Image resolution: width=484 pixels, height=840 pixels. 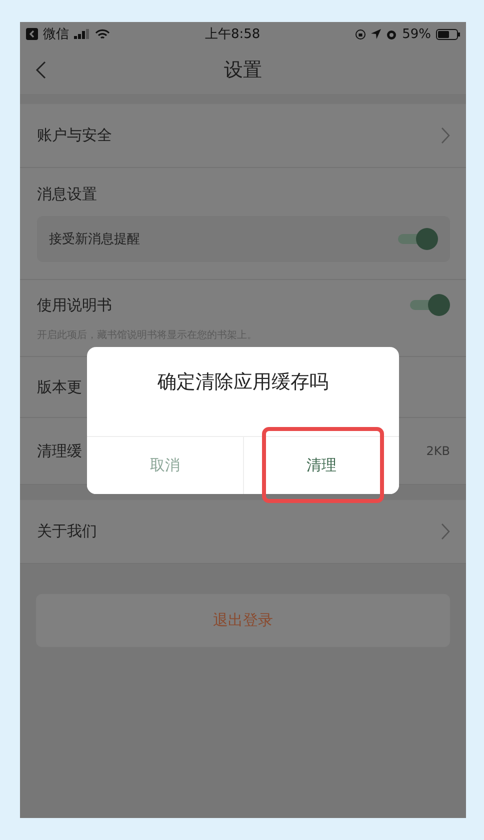 I want to click on wifi-icon, so click(x=102, y=34).